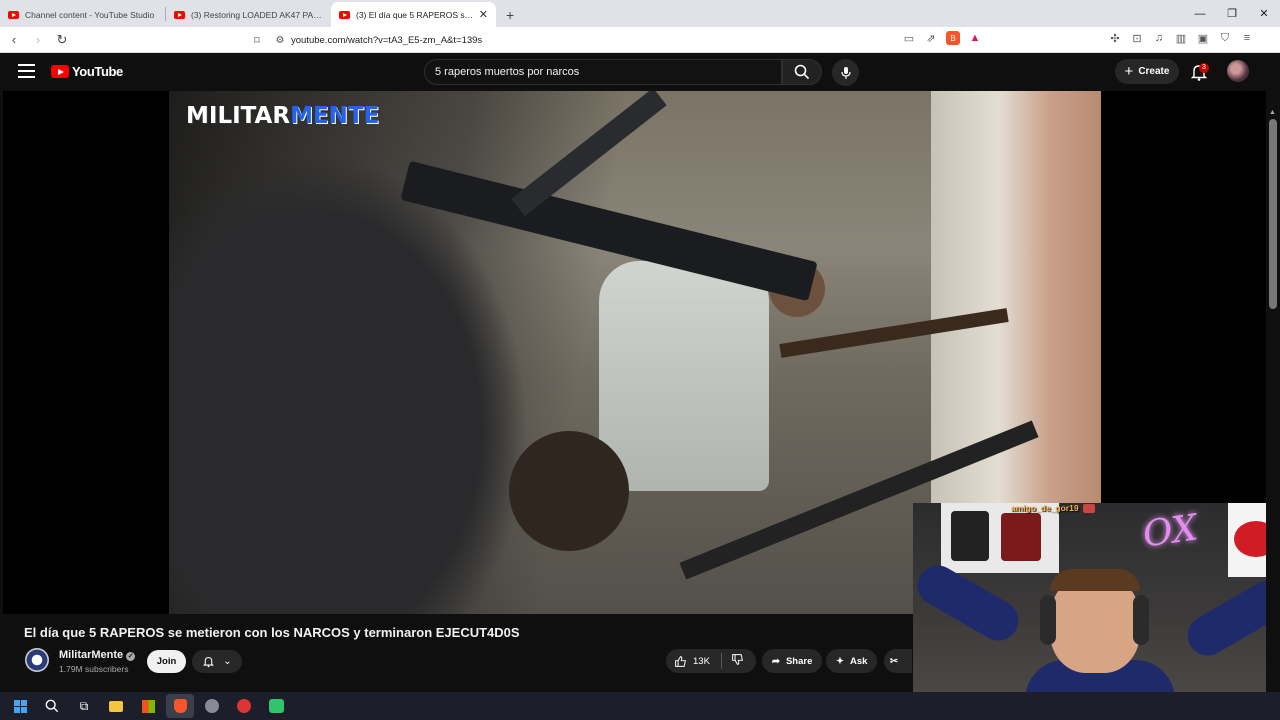  Describe the element at coordinates (840, 661) in the screenshot. I see `sparkle-icon: ✦` at that location.